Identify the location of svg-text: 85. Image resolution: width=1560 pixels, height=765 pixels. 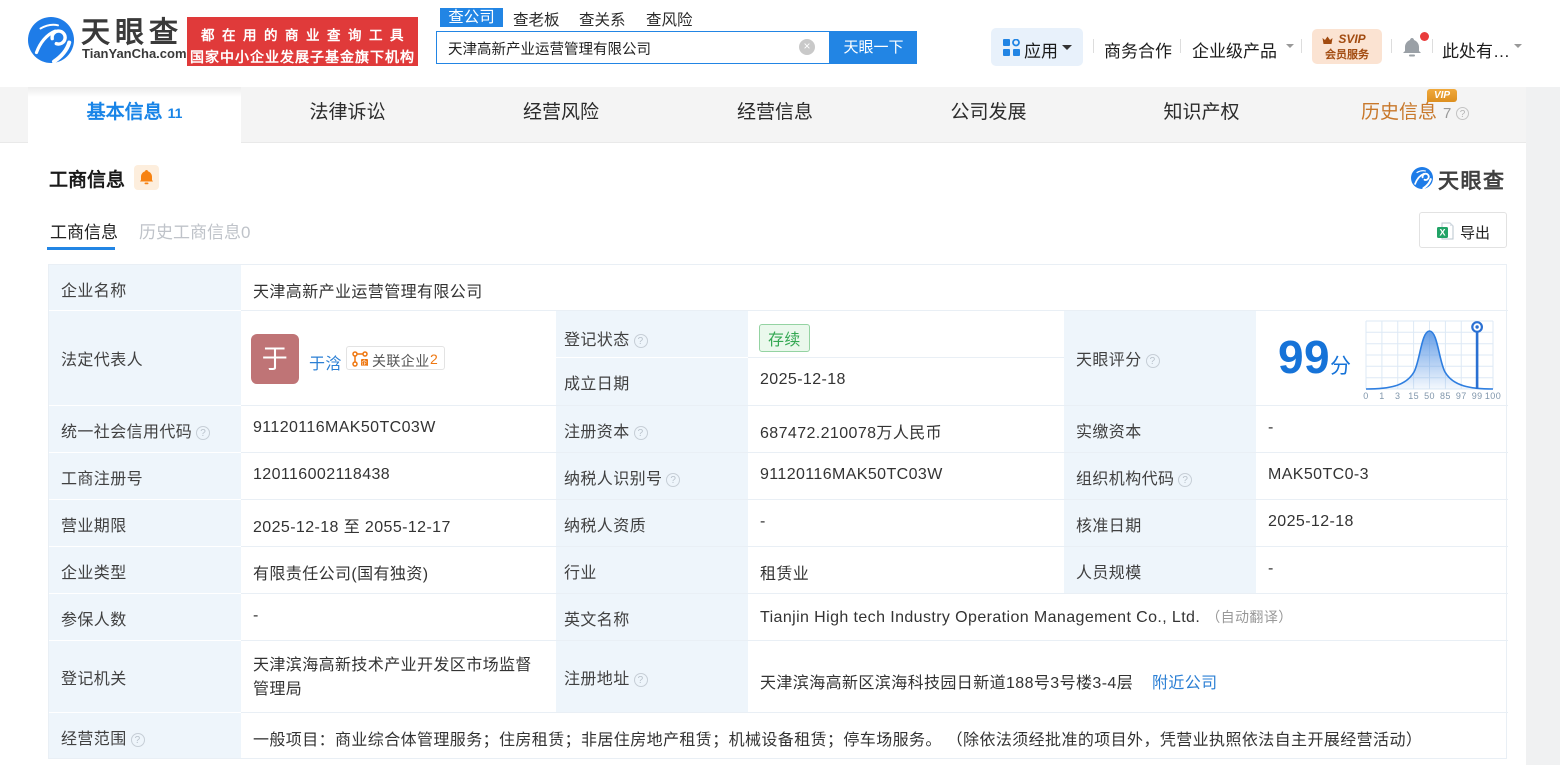
(1445, 396).